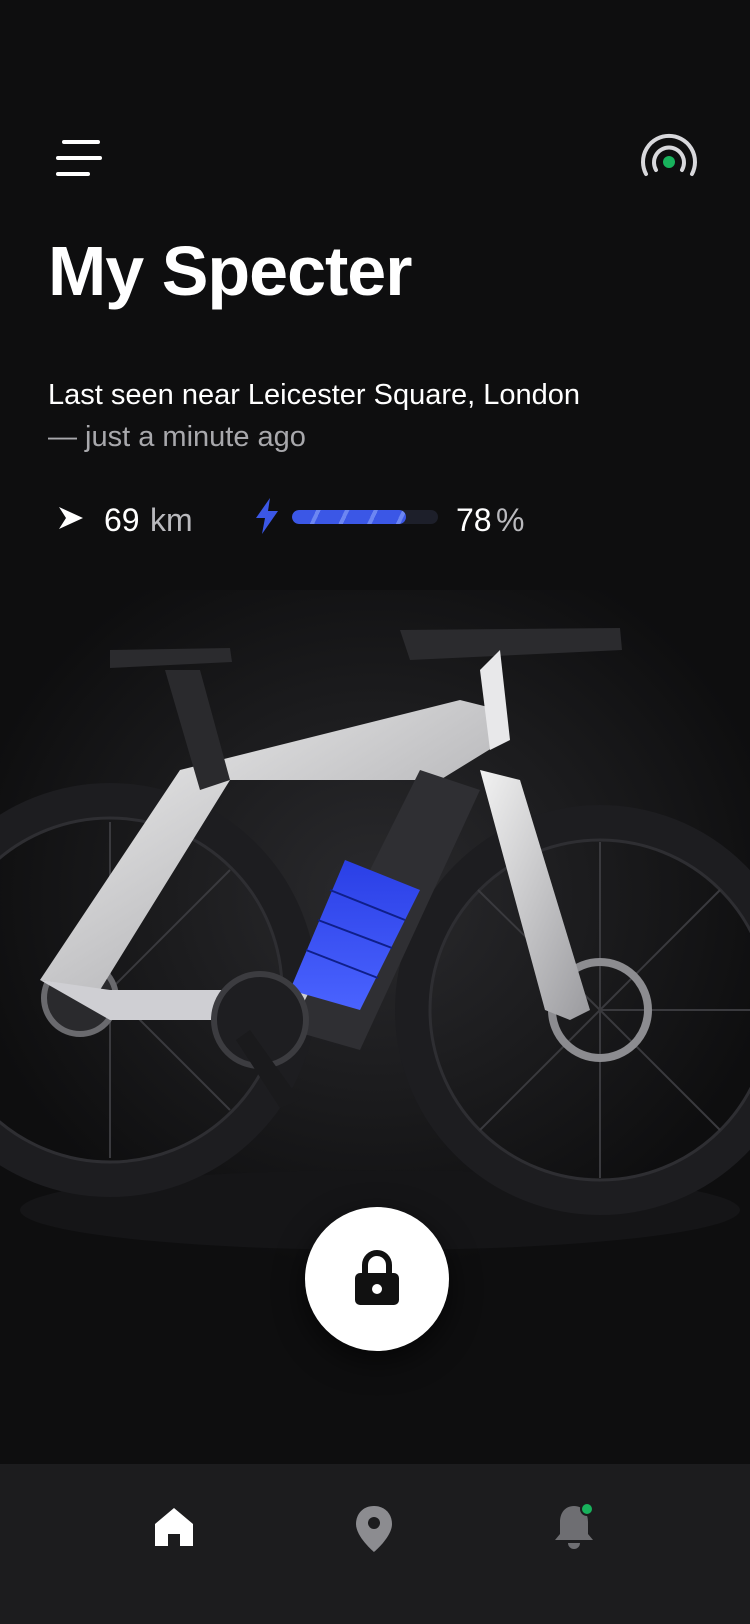 Image resolution: width=750 pixels, height=1624 pixels. I want to click on menu-button, so click(80, 159).